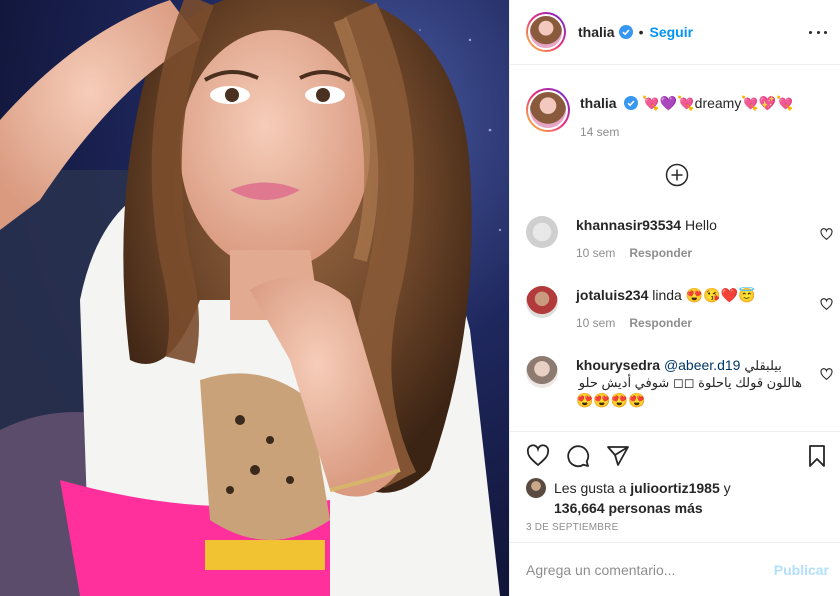  I want to click on share-paper-plane-icon, so click(618, 456).